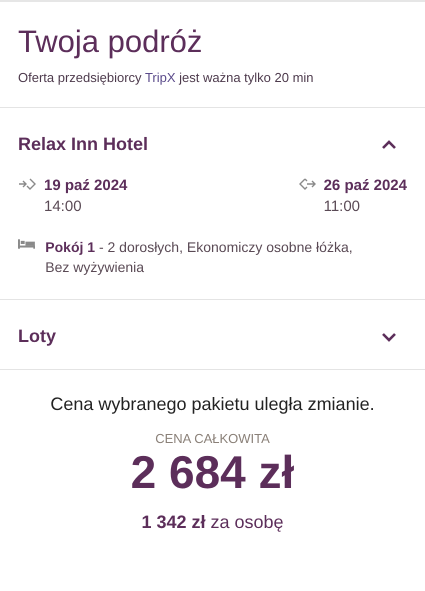  What do you see at coordinates (111, 42) in the screenshot?
I see `page-title: Twoja podróż` at bounding box center [111, 42].